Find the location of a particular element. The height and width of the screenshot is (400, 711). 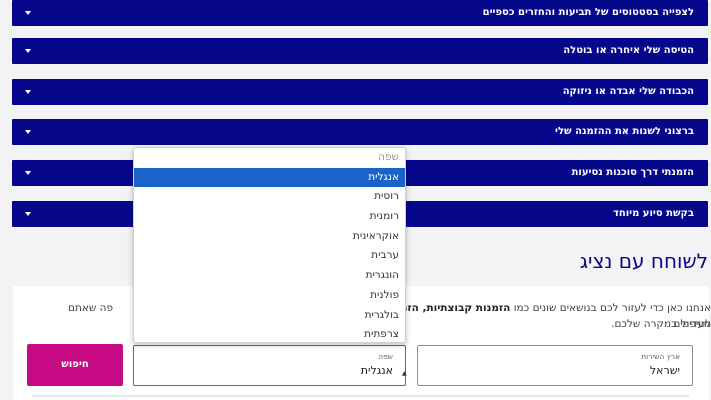

accordion-label: לצפייה בסטטוסים של תביעות והחזרים כספיים is located at coordinates (588, 12).